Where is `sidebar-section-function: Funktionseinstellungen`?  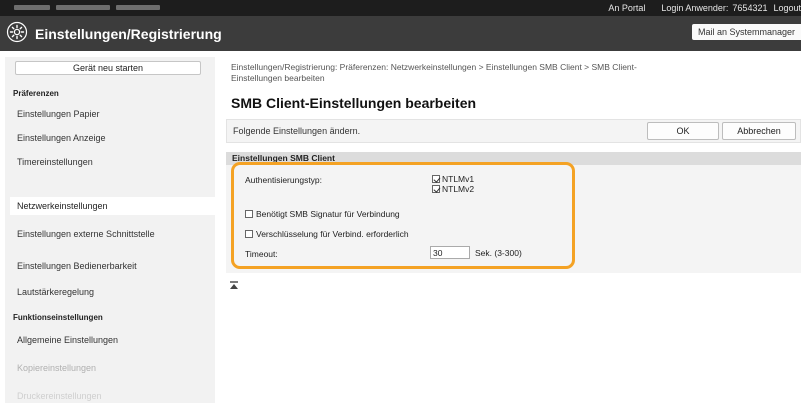
sidebar-section-function: Funktionseinstellungen is located at coordinates (58, 317).